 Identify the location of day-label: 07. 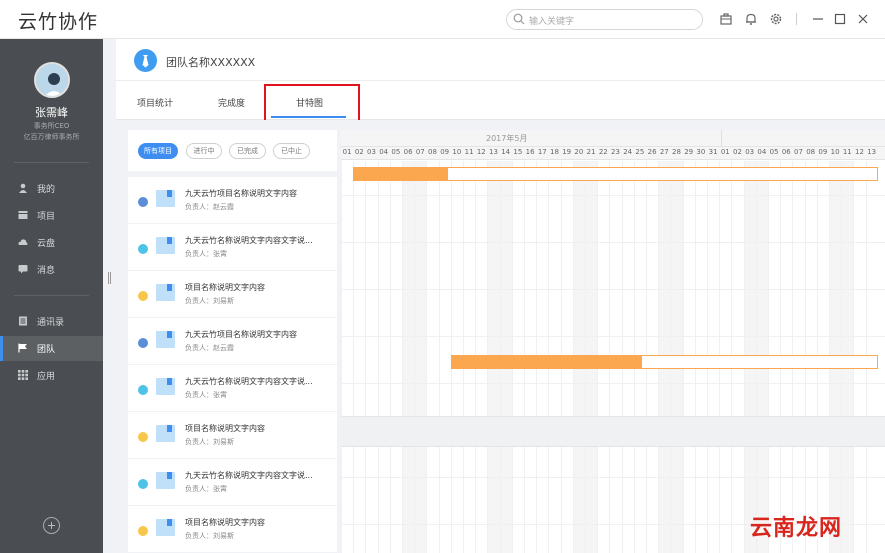
(420, 152).